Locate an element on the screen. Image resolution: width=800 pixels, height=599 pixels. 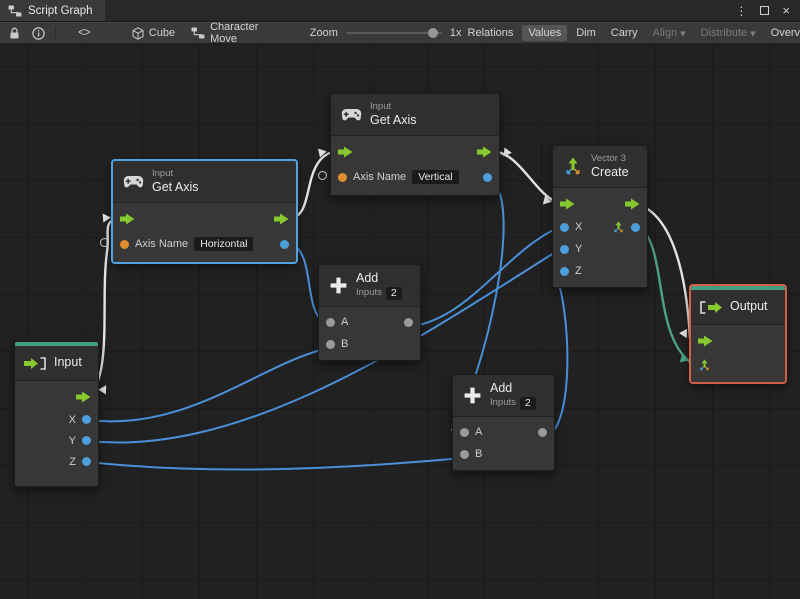
relations-button: Relations is located at coordinates (491, 33).